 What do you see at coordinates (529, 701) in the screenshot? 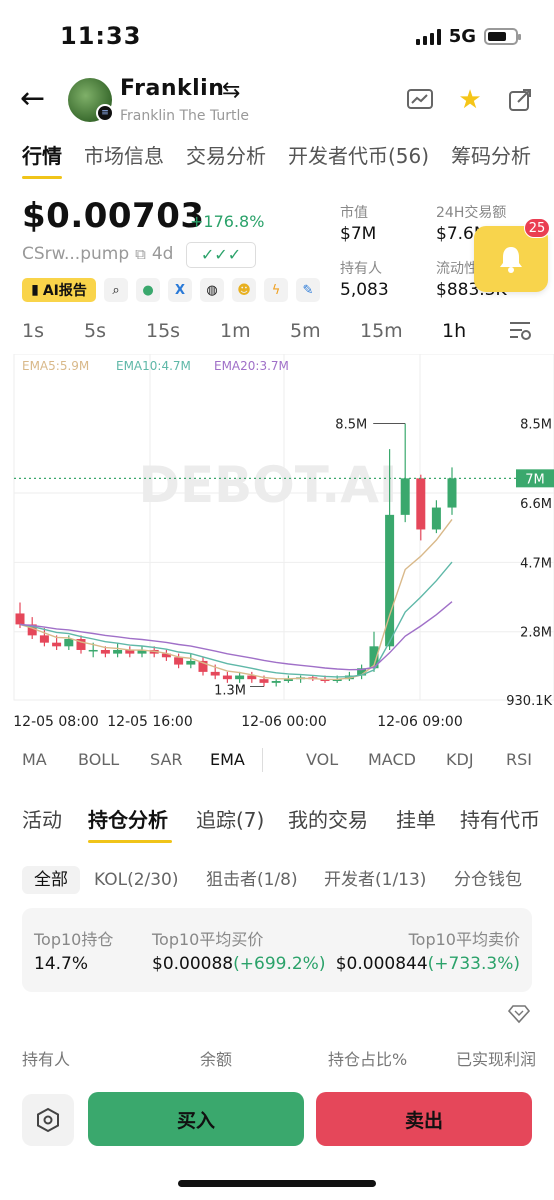
I see `y-tick-4: 930.1K` at bounding box center [529, 701].